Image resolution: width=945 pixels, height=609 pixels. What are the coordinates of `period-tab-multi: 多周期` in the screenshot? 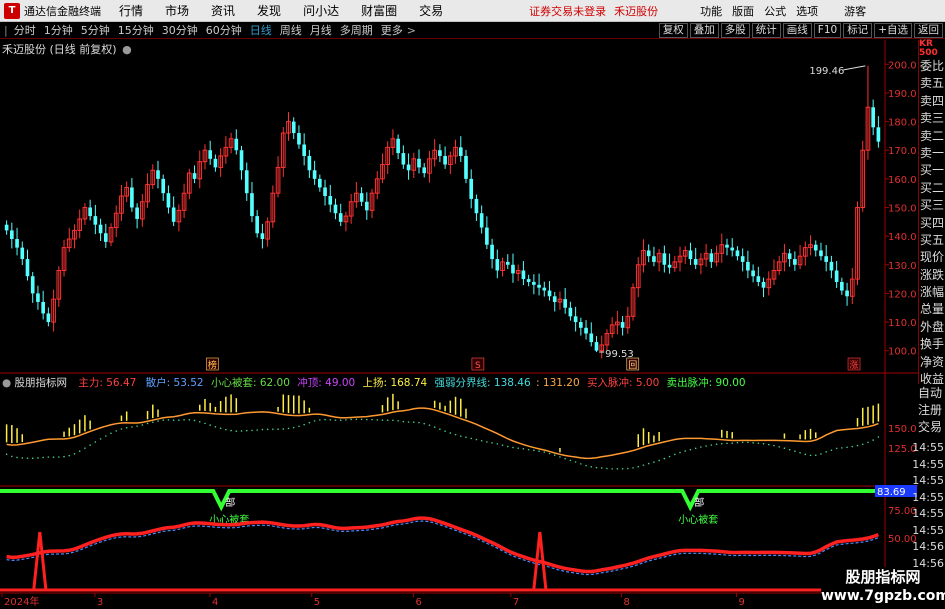 It's located at (356, 30).